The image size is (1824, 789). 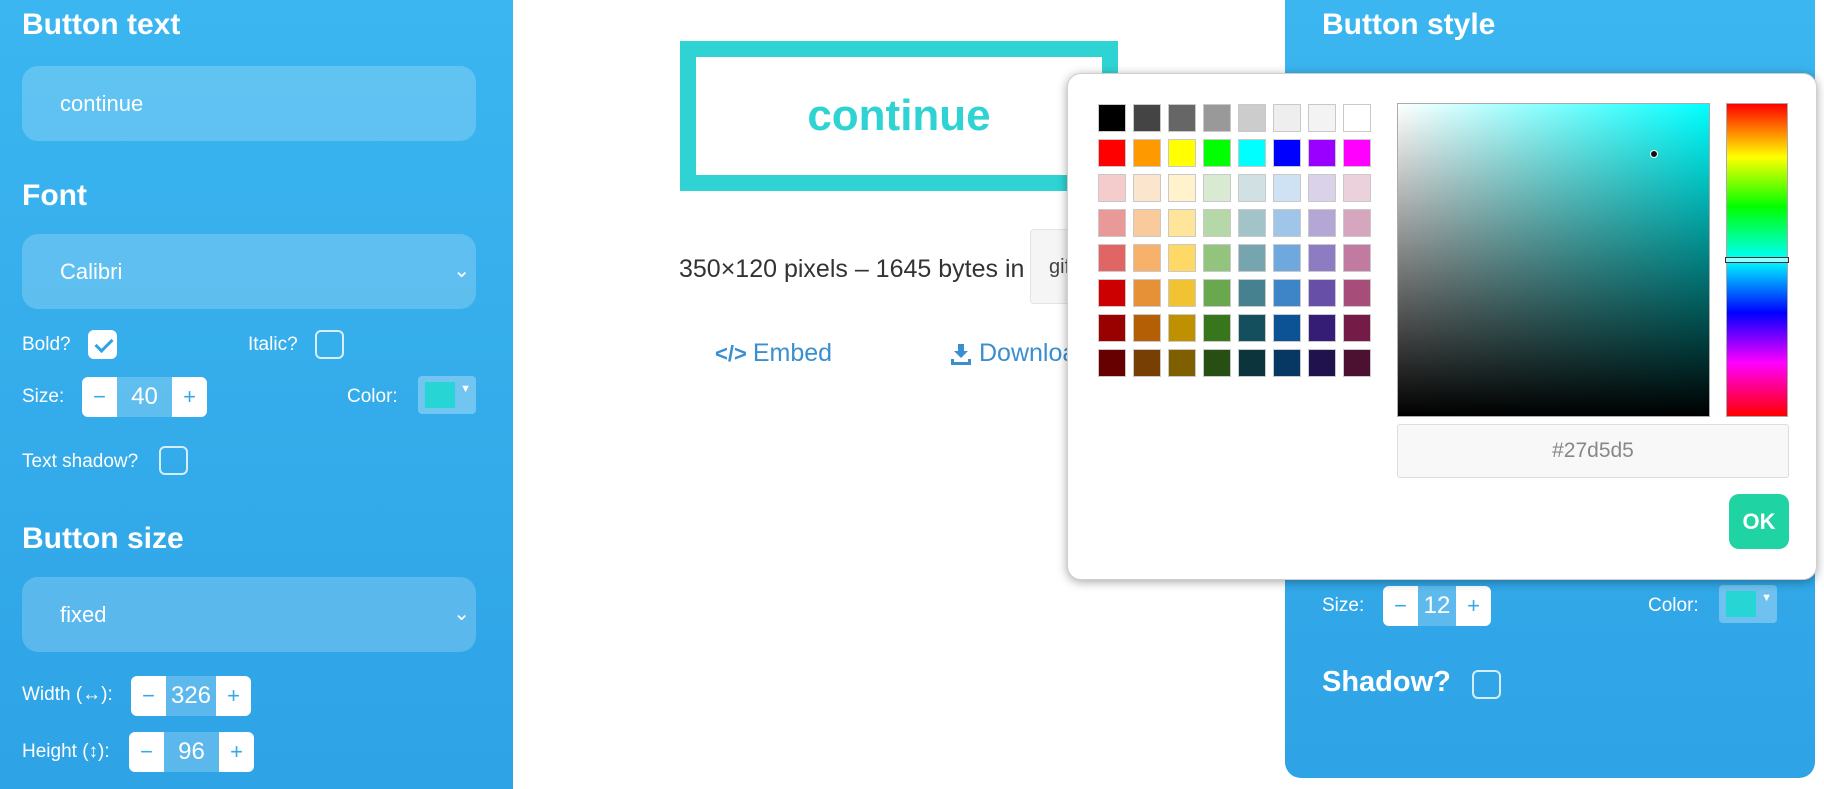 I want to click on text-color-button: ▼, so click(x=447, y=395).